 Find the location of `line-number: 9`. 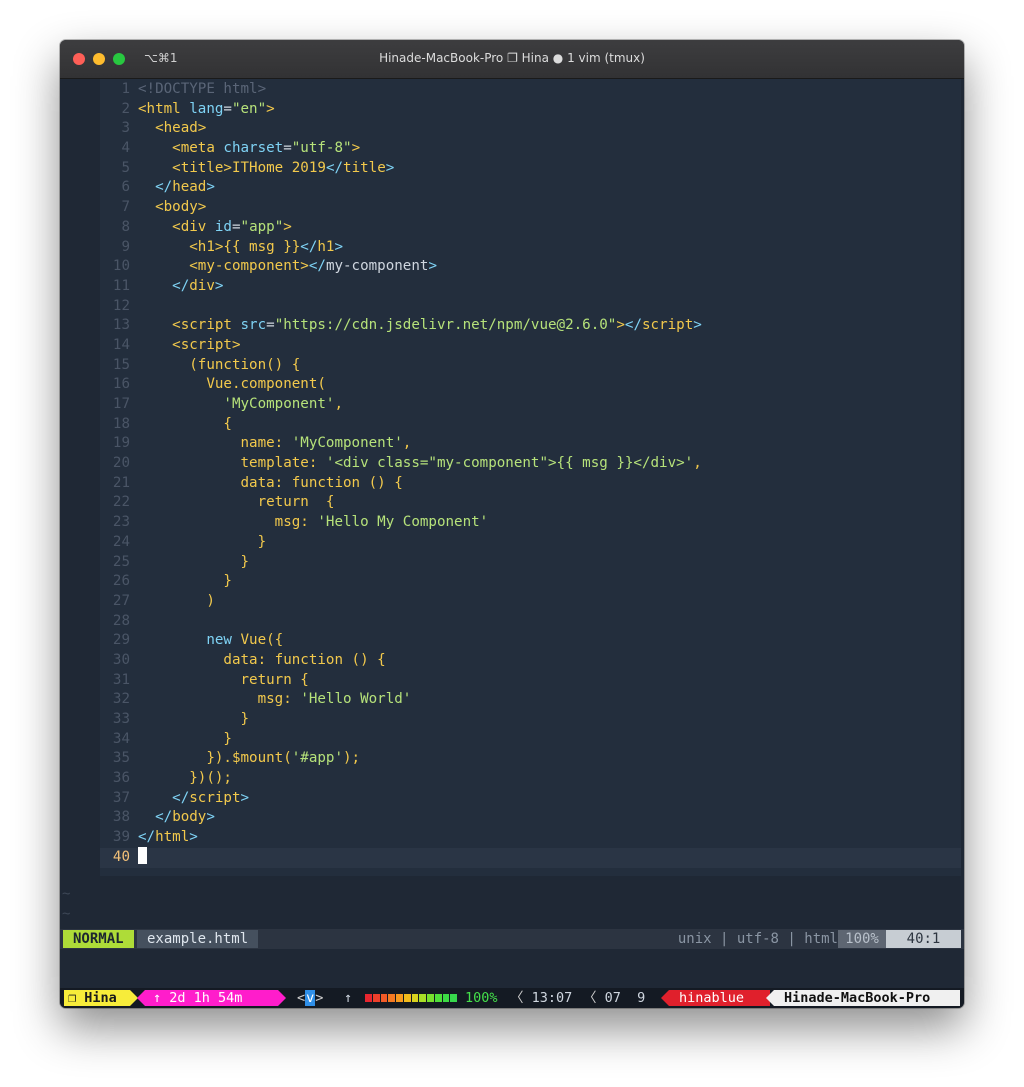

line-number: 9 is located at coordinates (125, 246).